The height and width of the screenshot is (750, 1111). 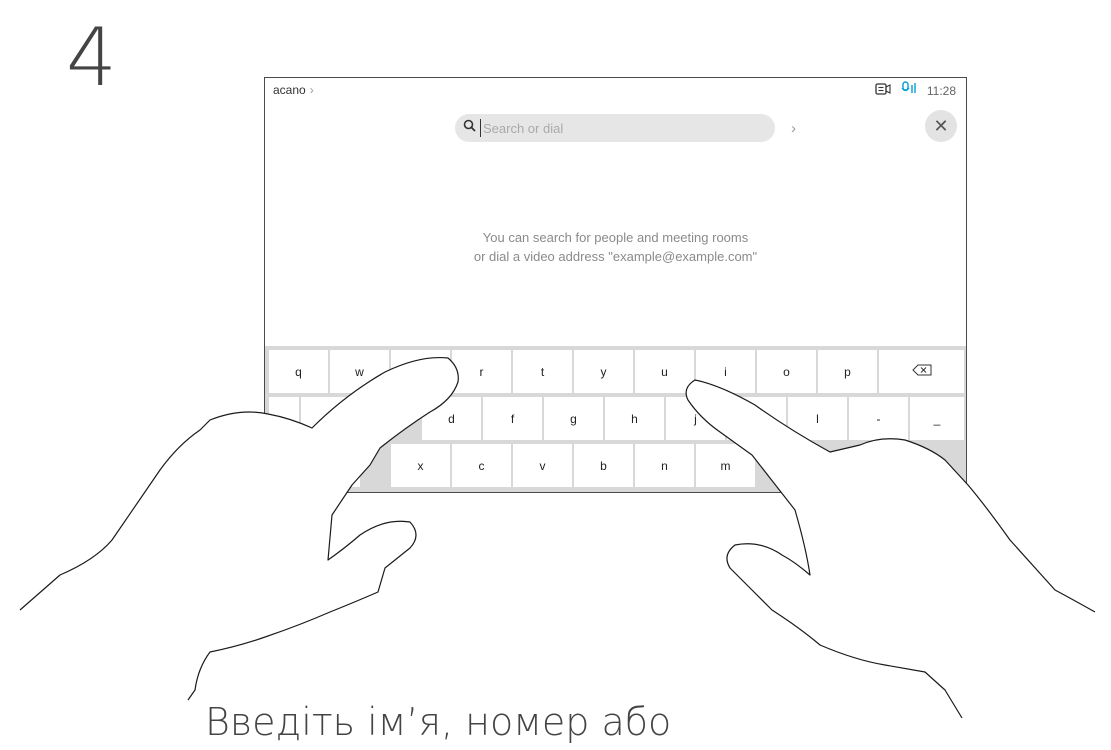 What do you see at coordinates (420, 371) in the screenshot?
I see `key-e` at bounding box center [420, 371].